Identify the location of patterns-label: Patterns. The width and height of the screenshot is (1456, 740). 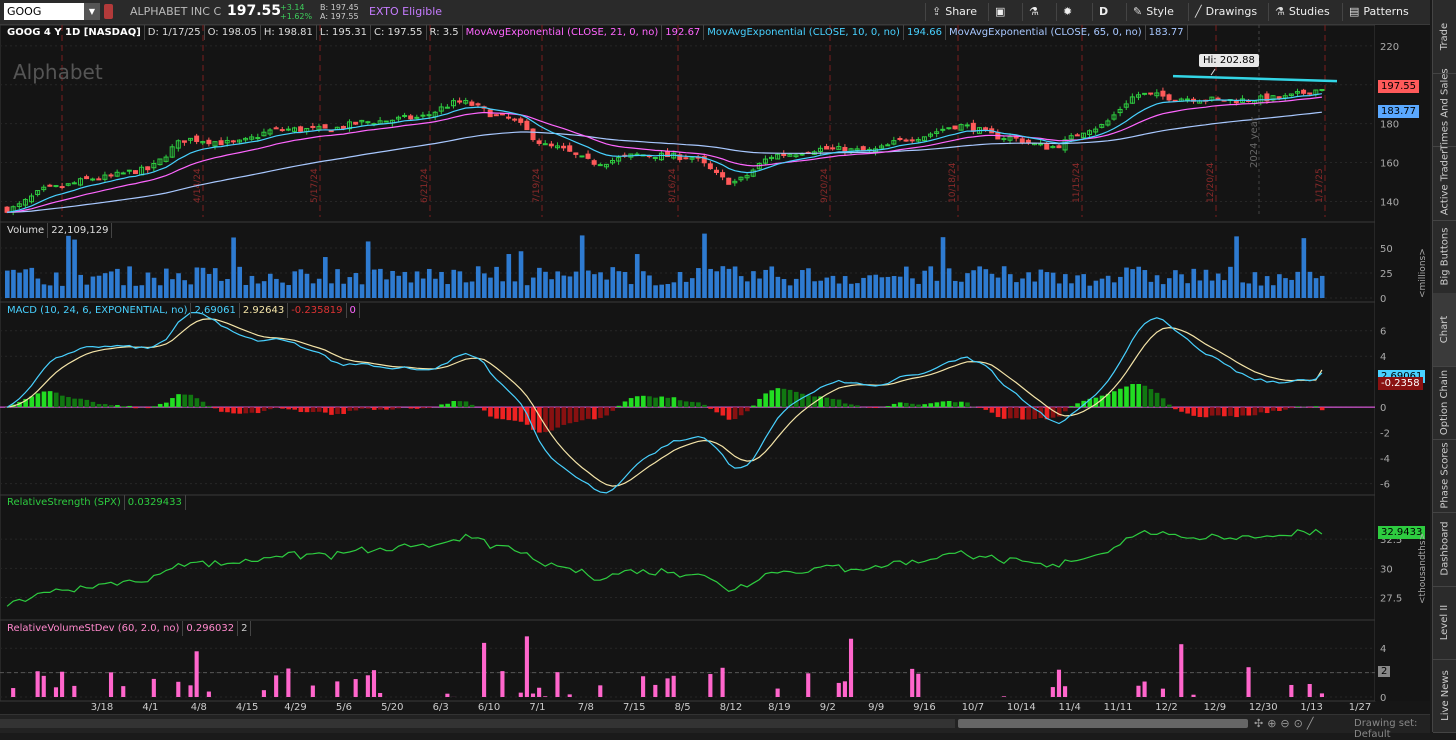
(1385, 11).